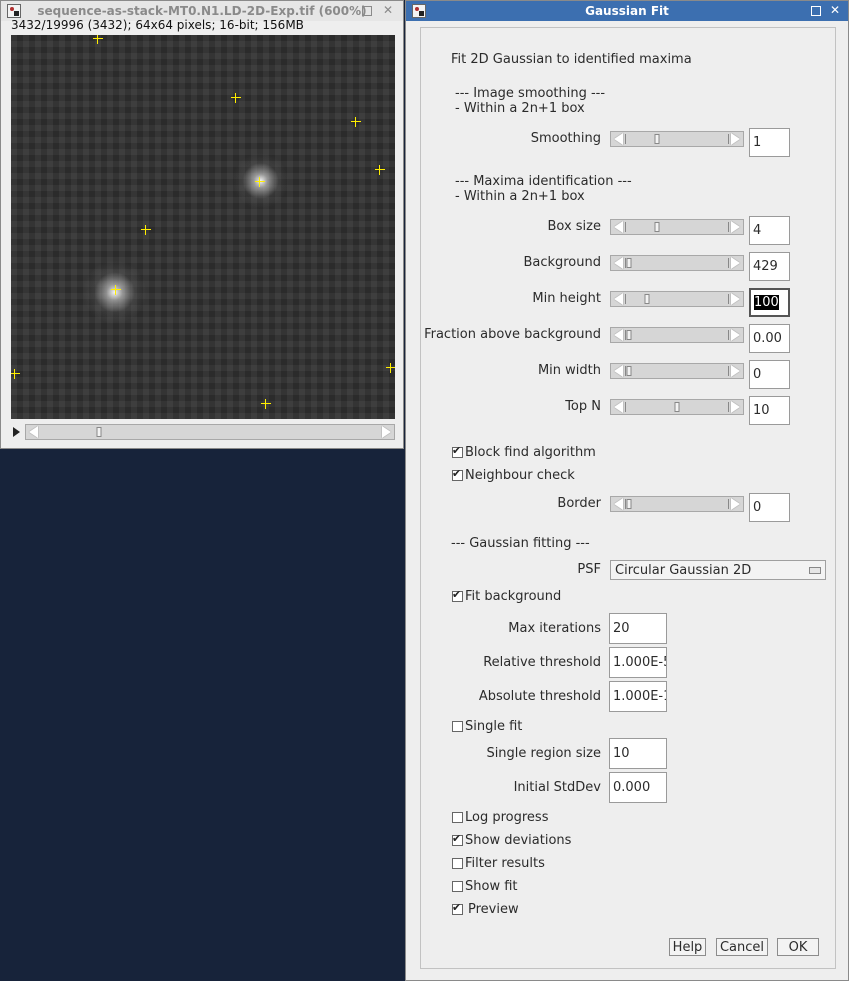 Image resolution: width=849 pixels, height=981 pixels. I want to click on dialog-titlebar: Gaussian Fit ✕, so click(627, 11).